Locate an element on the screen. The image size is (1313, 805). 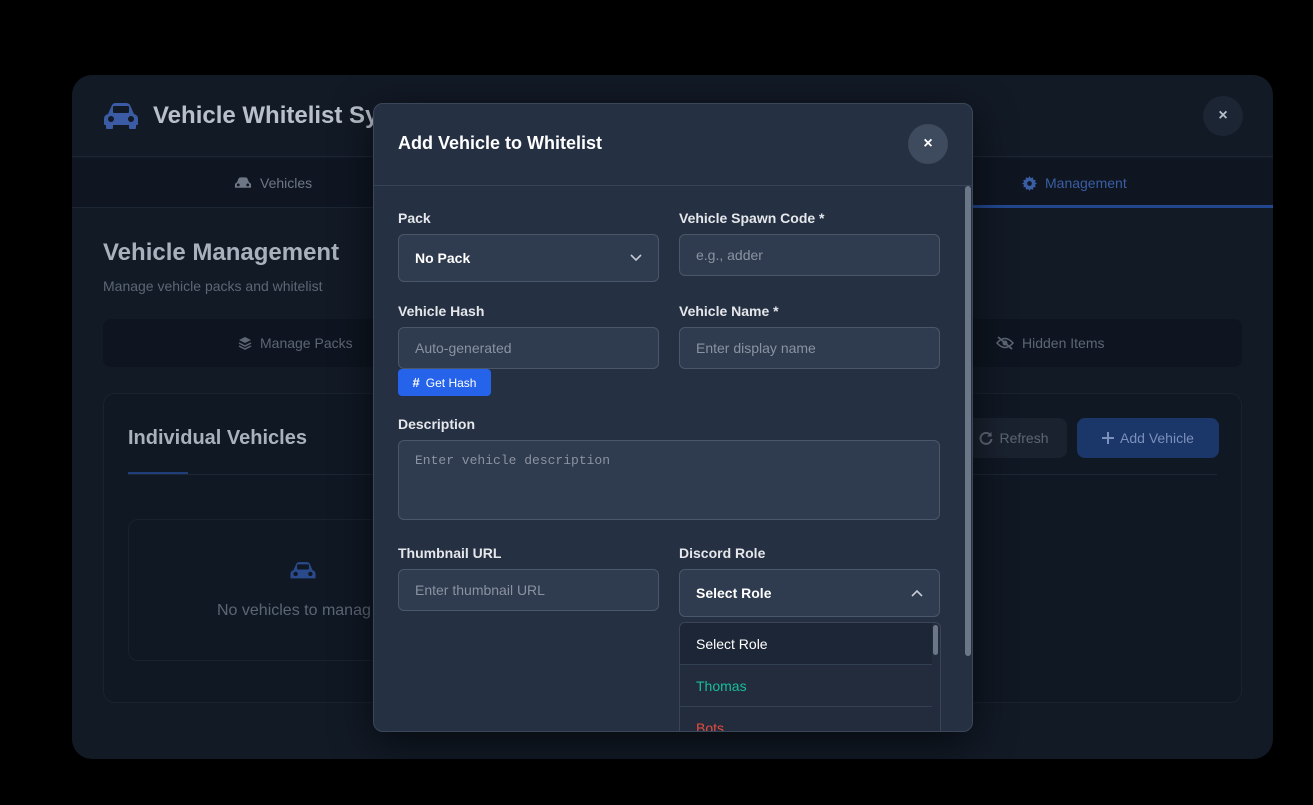
discord-role-select: Select Role is located at coordinates (809, 593).